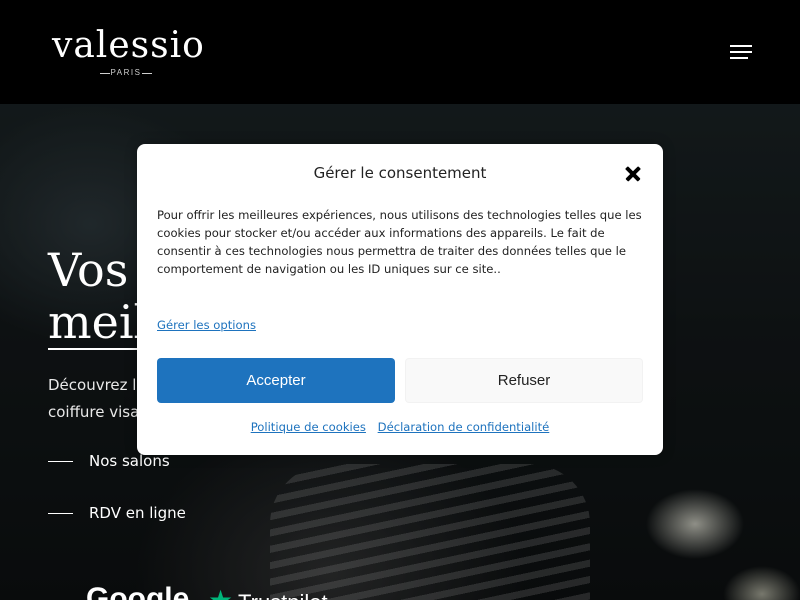  I want to click on hero-title-line2: meil, so click(98, 322).